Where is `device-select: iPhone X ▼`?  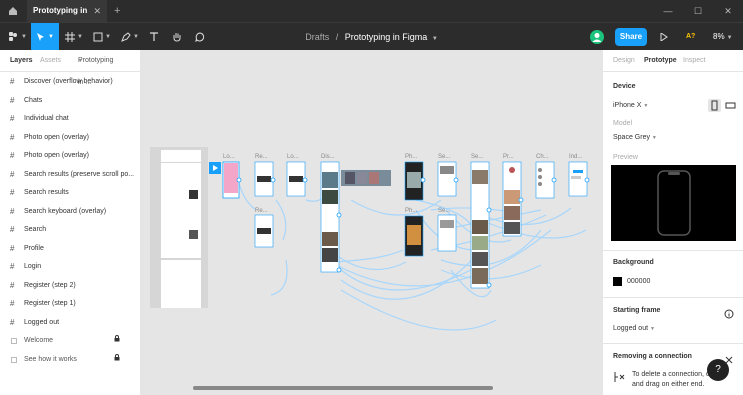 device-select: iPhone X ▼ is located at coordinates (630, 105).